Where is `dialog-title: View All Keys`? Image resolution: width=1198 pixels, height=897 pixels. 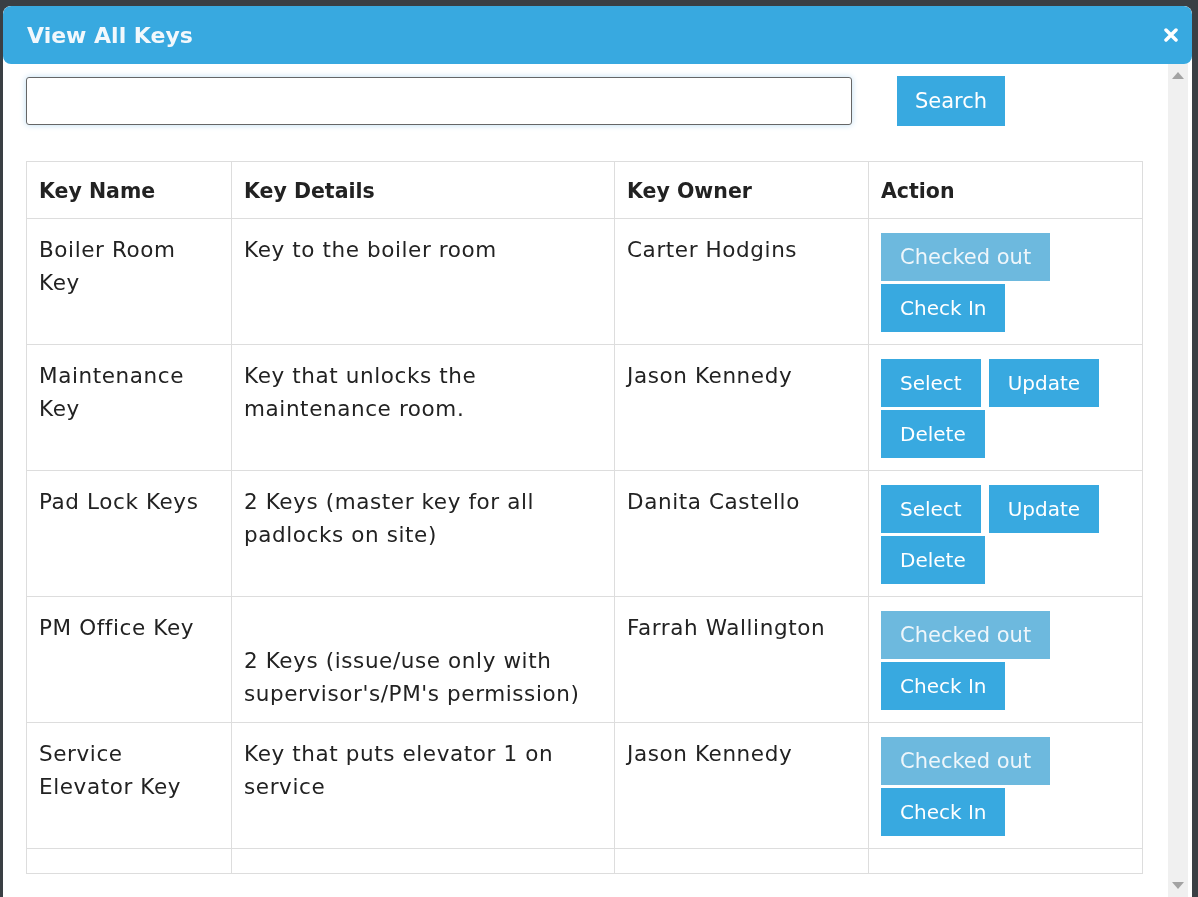
dialog-title: View All Keys is located at coordinates (110, 35).